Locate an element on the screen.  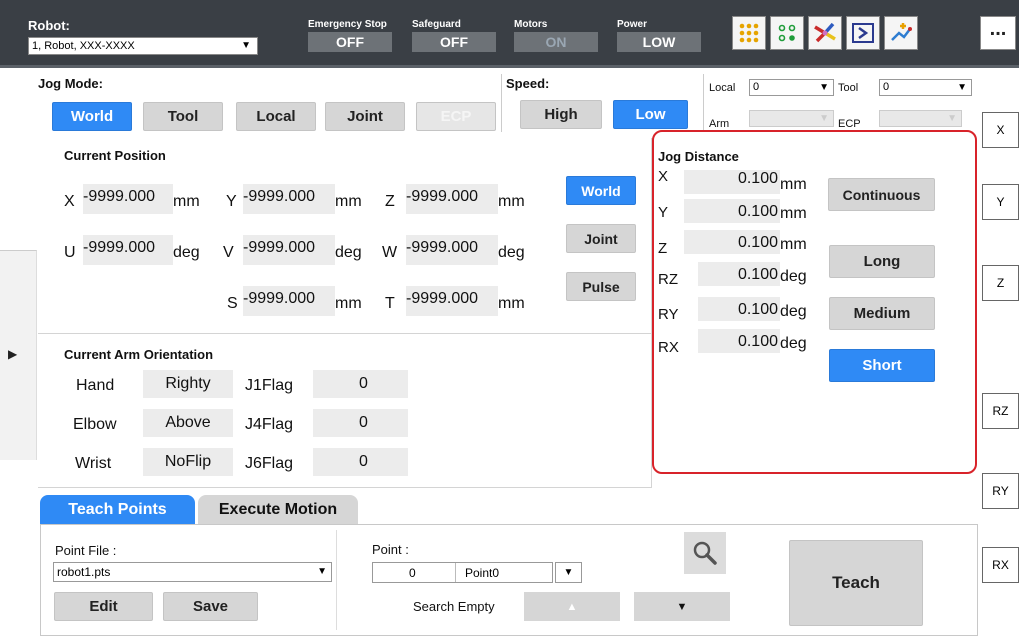
point-select: 0 Point0 is located at coordinates (462, 572).